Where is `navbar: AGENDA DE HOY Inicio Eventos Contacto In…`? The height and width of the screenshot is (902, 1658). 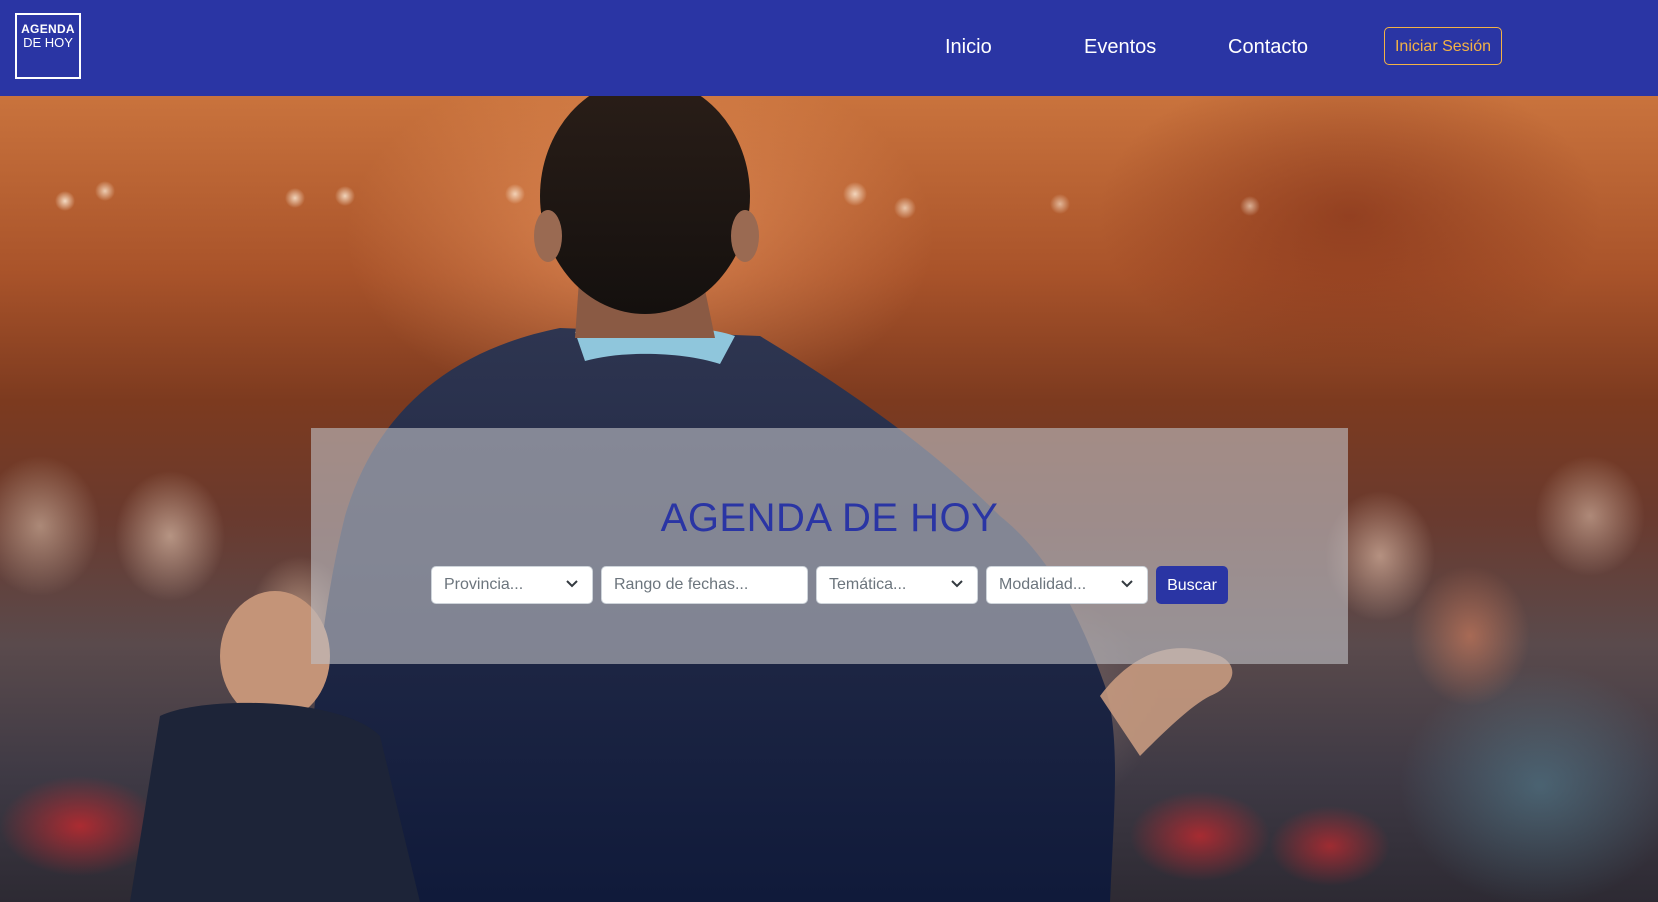
navbar: AGENDA DE HOY Inicio Eventos Contacto In… is located at coordinates (829, 48).